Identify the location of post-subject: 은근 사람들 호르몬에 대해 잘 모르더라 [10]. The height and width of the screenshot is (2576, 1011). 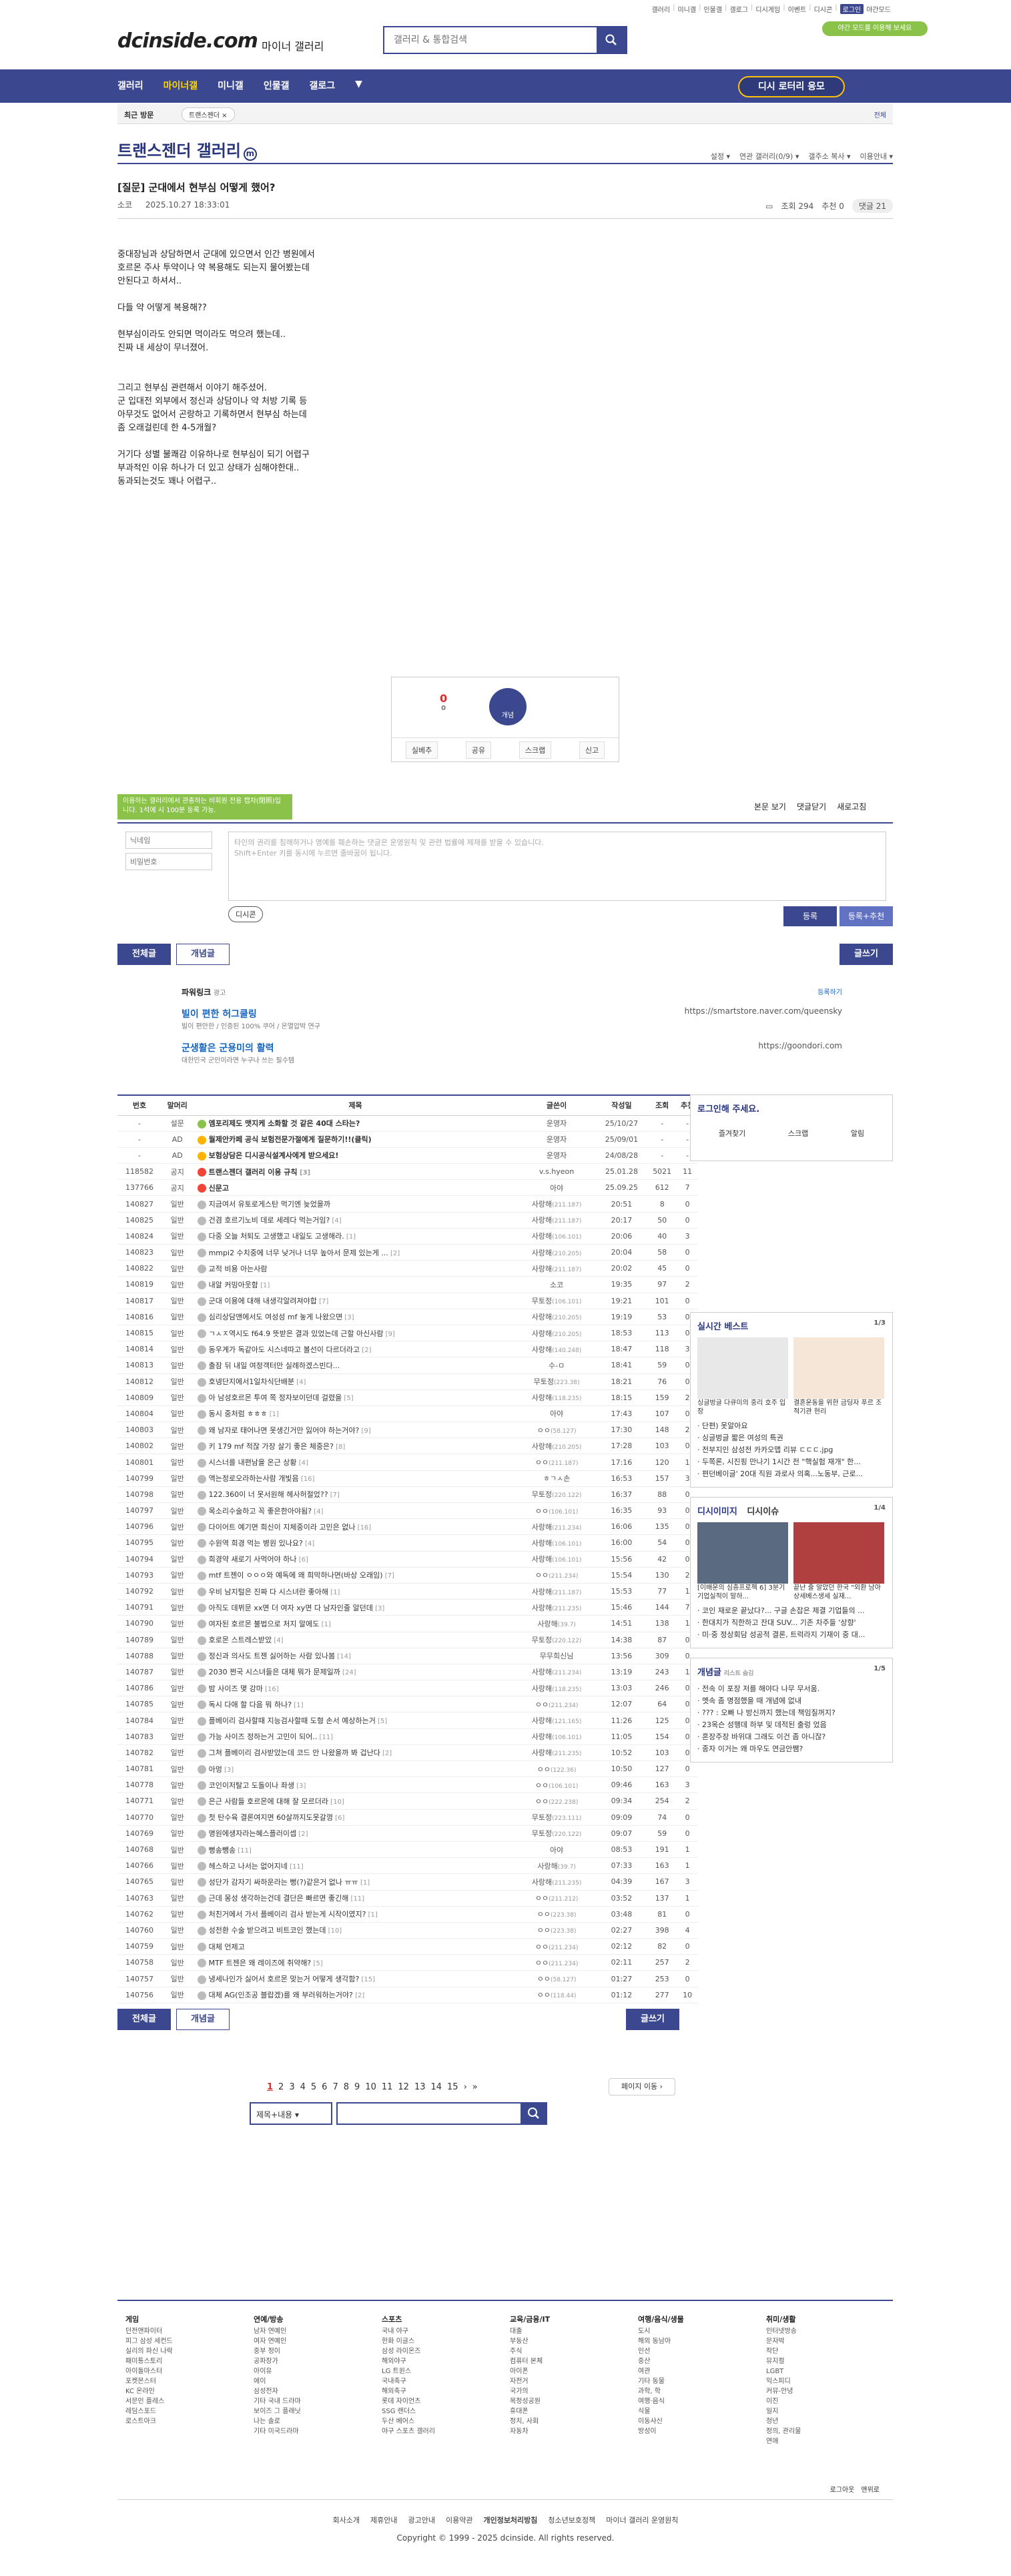
(355, 1801).